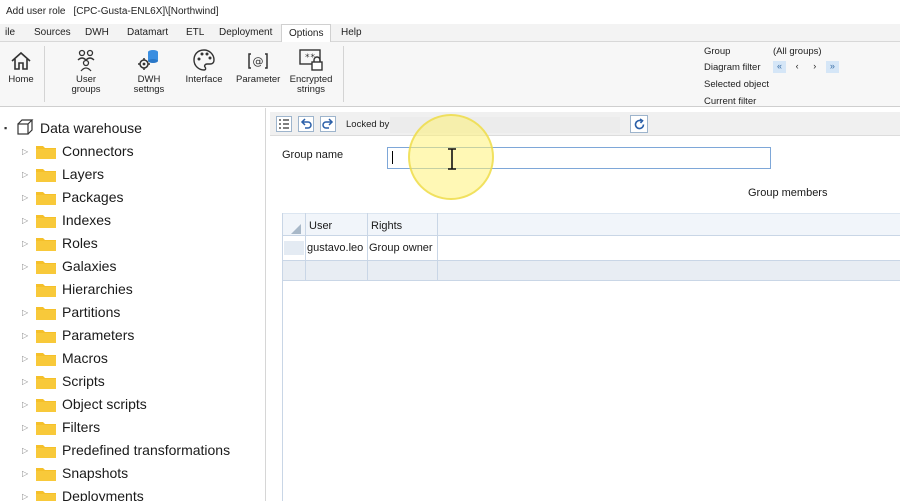  Describe the element at coordinates (93, 197) in the screenshot. I see `tree-item-label: Packages` at that location.